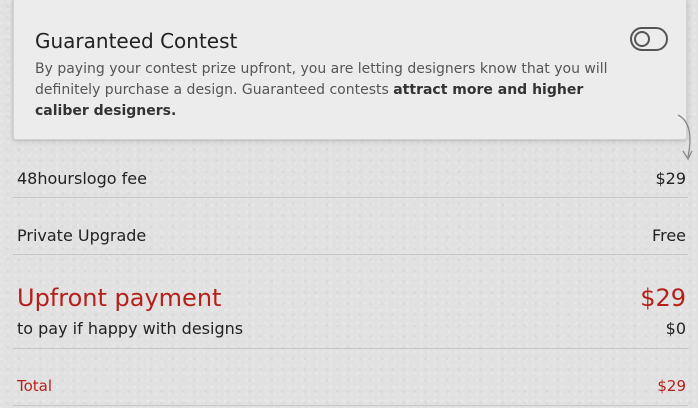  I want to click on toggle-knob, so click(642, 39).